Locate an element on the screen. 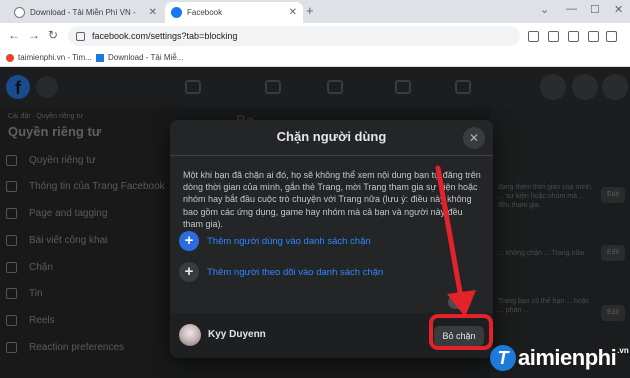  annotation-arrow is located at coordinates (455, 241).